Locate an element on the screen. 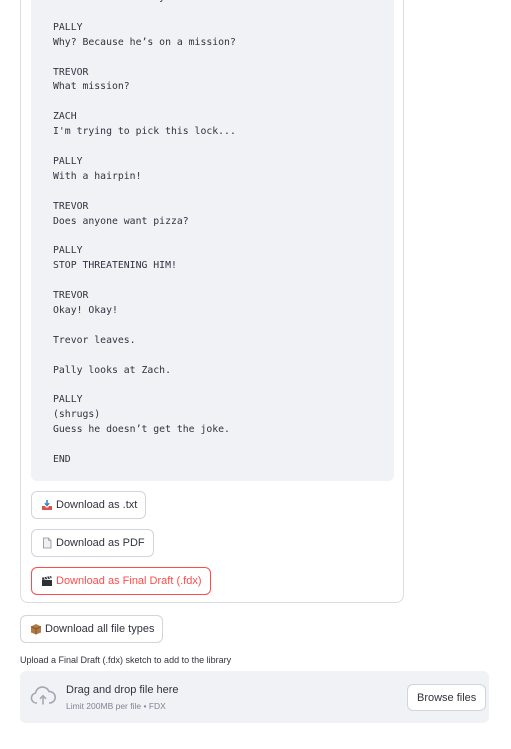 The image size is (511, 749). download-txt-button: Download as .txt is located at coordinates (89, 505).